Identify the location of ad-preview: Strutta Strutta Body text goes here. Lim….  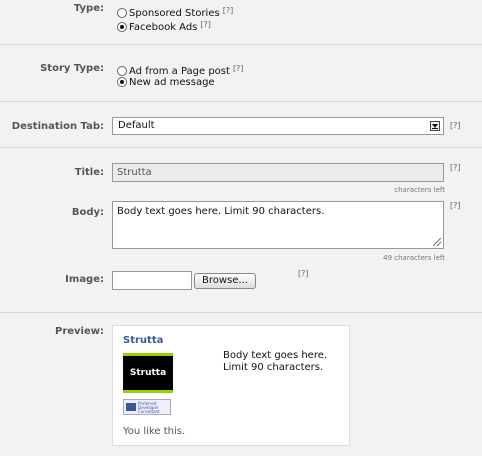
(231, 385).